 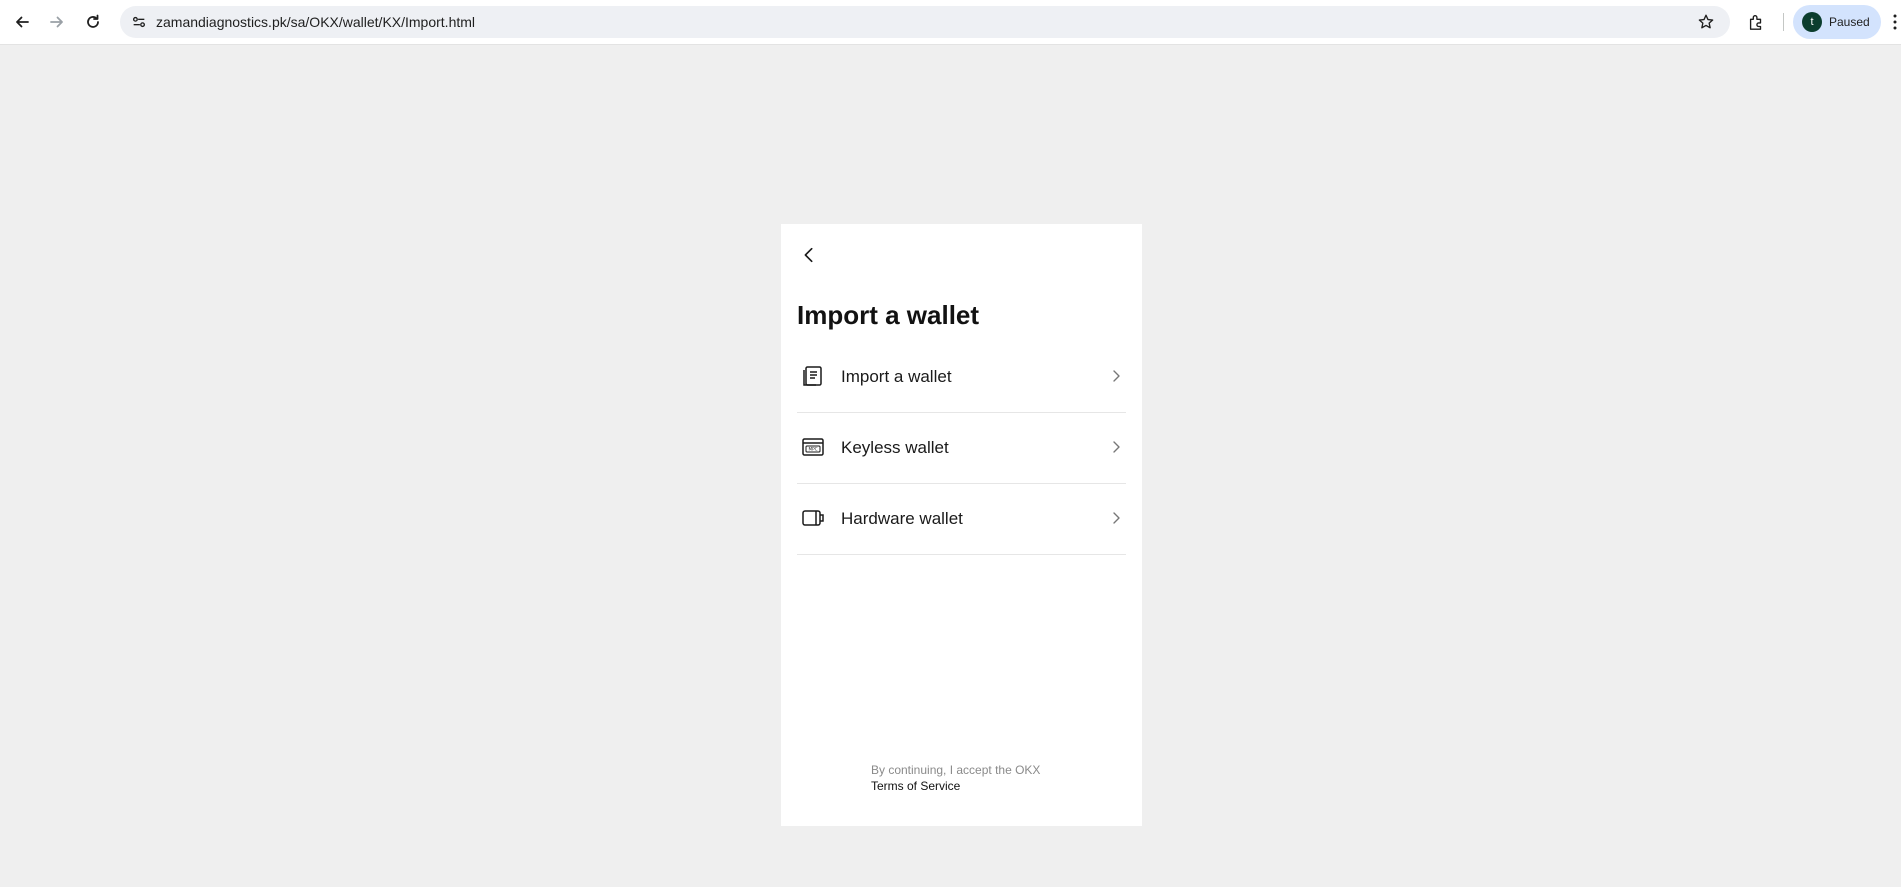 What do you see at coordinates (896, 376) in the screenshot?
I see `option-label: Import a wallet` at bounding box center [896, 376].